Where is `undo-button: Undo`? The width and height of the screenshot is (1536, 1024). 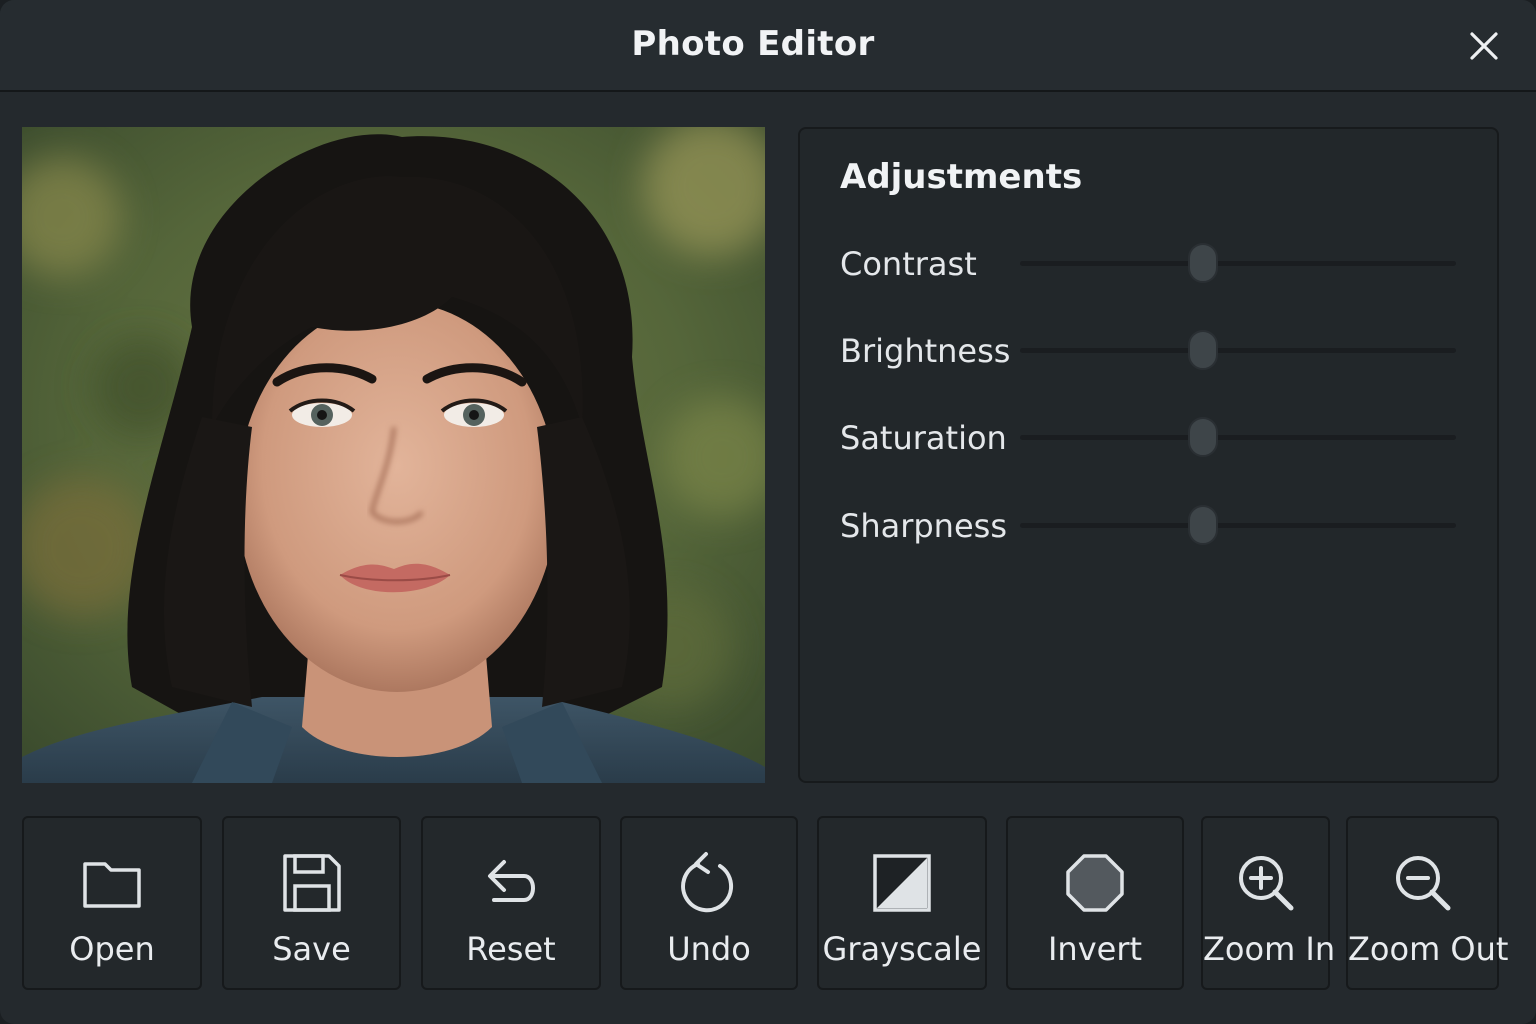 undo-button: Undo is located at coordinates (709, 903).